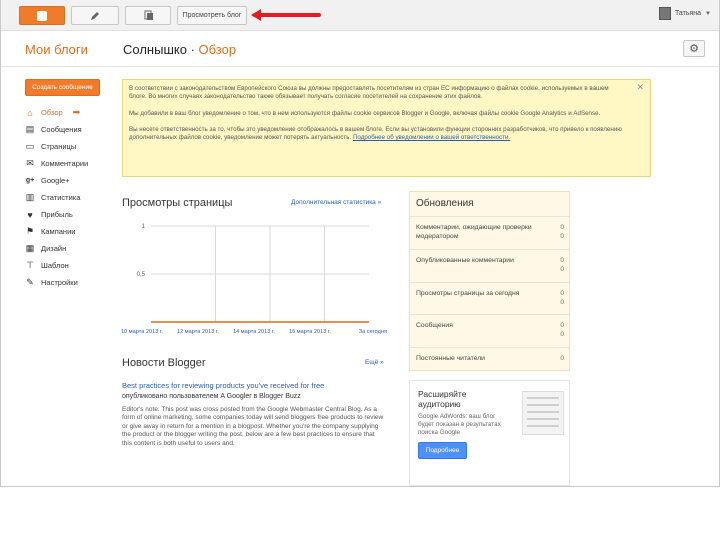 This screenshot has width=720, height=540. Describe the element at coordinates (70, 265) in the screenshot. I see `sidebar-item-template: ⊤ Шаблон` at that location.